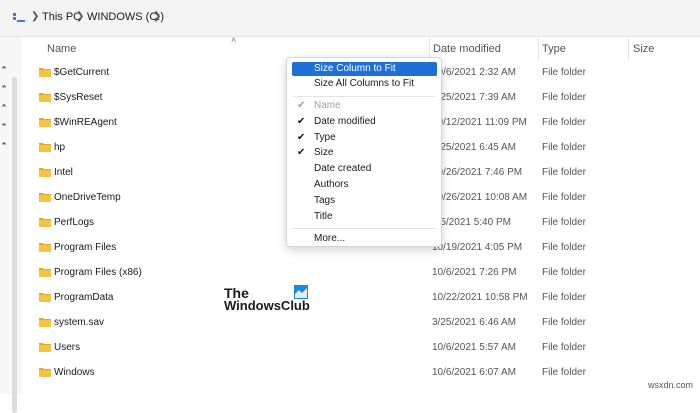 The height and width of the screenshot is (413, 700). Describe the element at coordinates (364, 169) in the screenshot. I see `menu-item-column-date-created: Date created` at that location.